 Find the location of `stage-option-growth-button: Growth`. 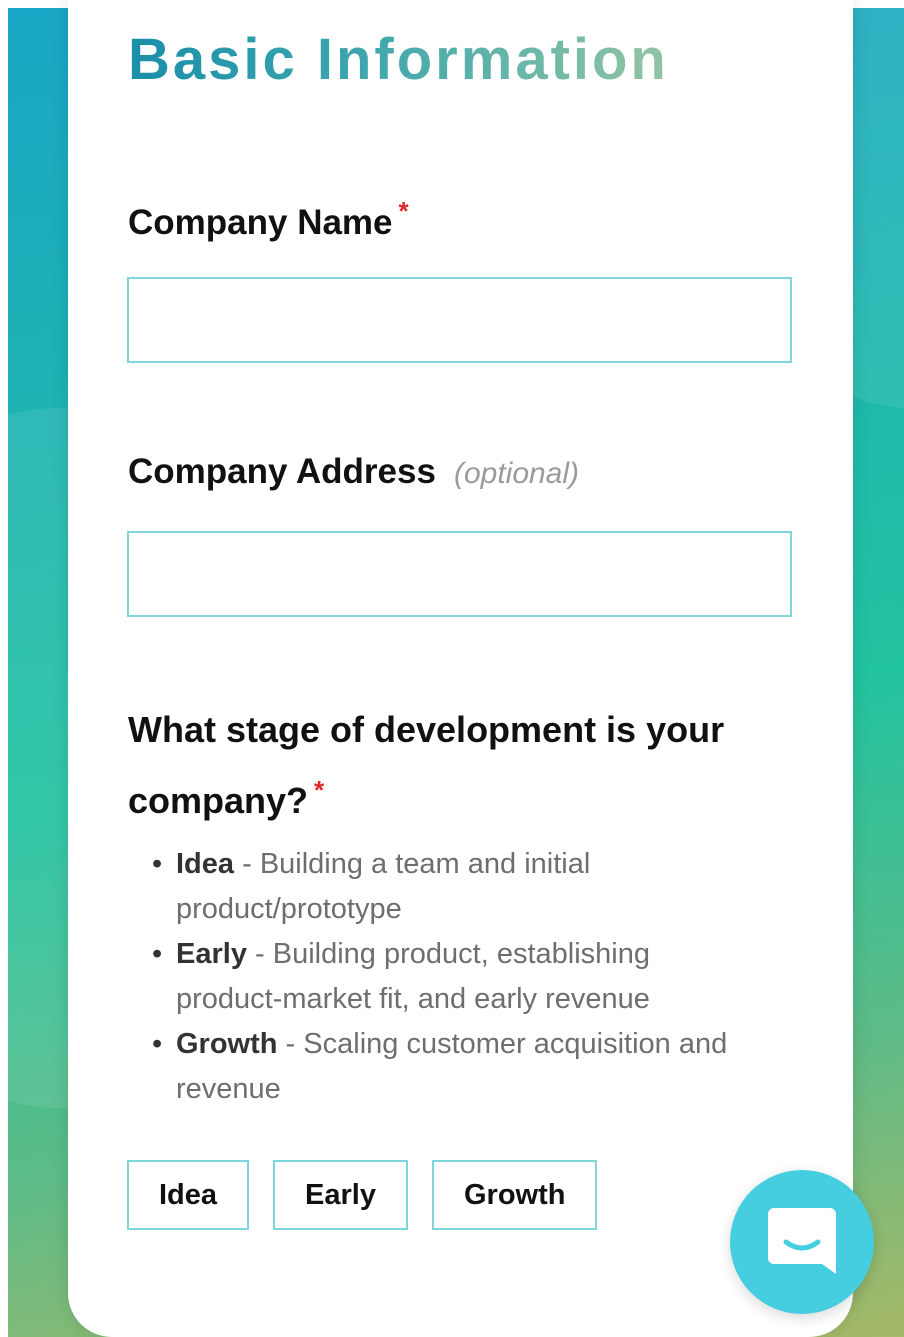

stage-option-growth-button: Growth is located at coordinates (514, 1195).